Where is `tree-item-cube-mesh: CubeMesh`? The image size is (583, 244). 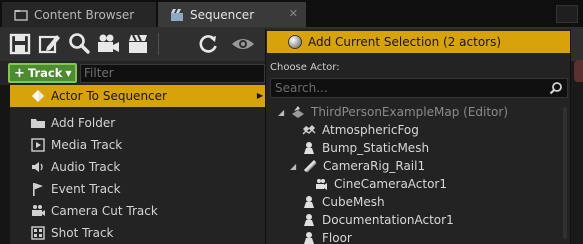 tree-item-cube-mesh: CubeMesh is located at coordinates (343, 202).